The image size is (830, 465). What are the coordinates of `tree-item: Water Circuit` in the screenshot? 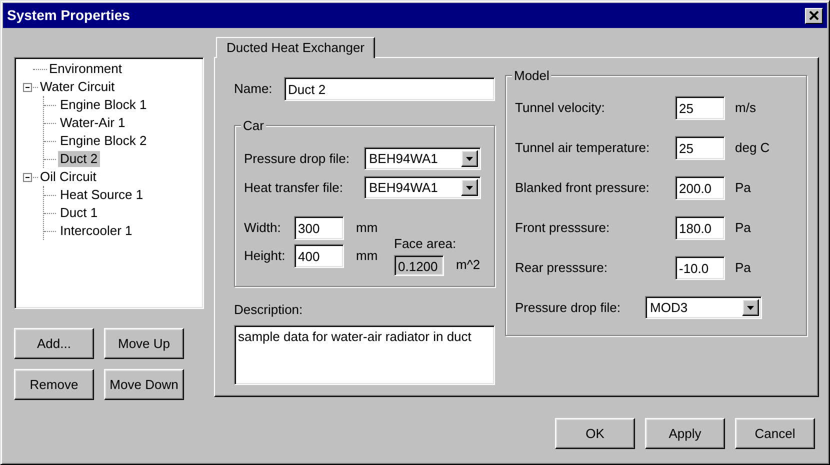 It's located at (77, 87).